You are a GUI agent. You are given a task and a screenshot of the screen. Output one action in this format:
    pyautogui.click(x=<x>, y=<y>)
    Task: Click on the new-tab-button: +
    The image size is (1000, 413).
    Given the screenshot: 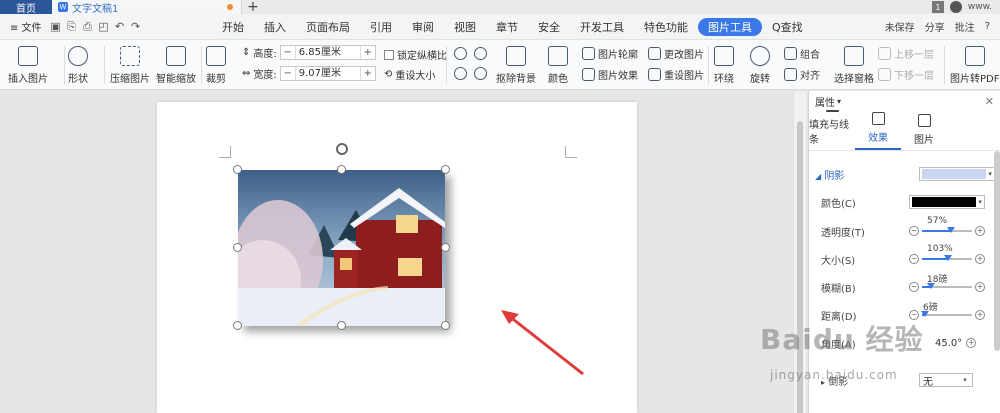 What is the action you would take?
    pyautogui.click(x=253, y=7)
    